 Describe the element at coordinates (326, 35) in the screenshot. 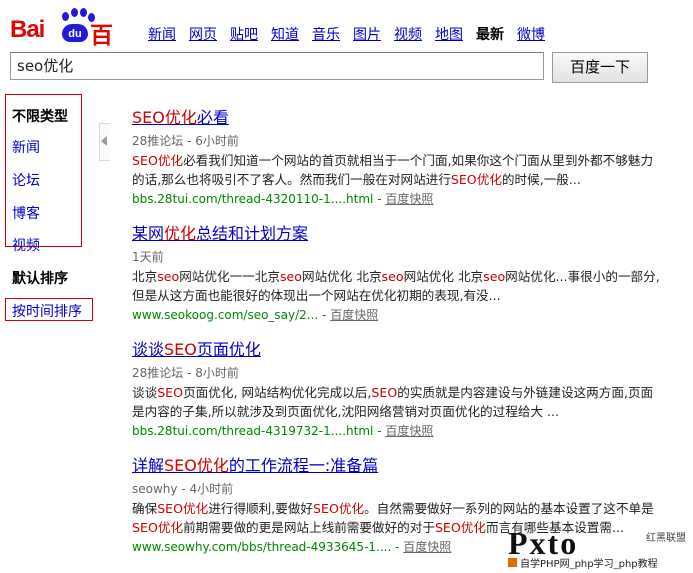

I see `nav-music: 音乐` at that location.